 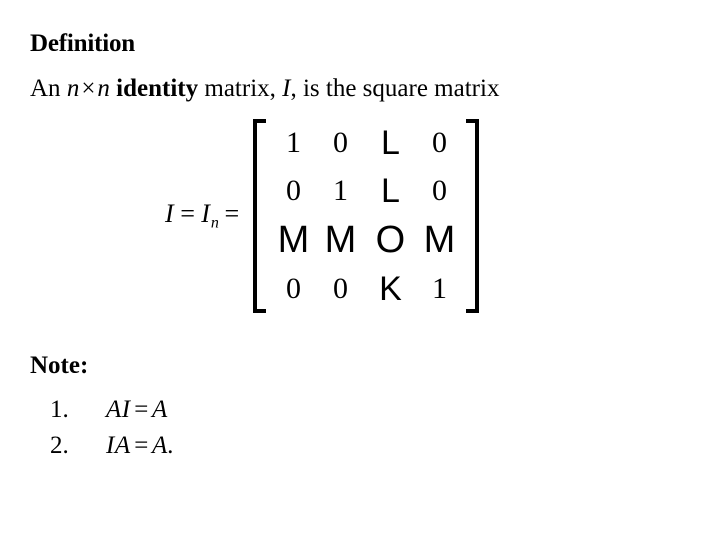 I want to click on note-equation-2: IA=A., so click(x=140, y=446).